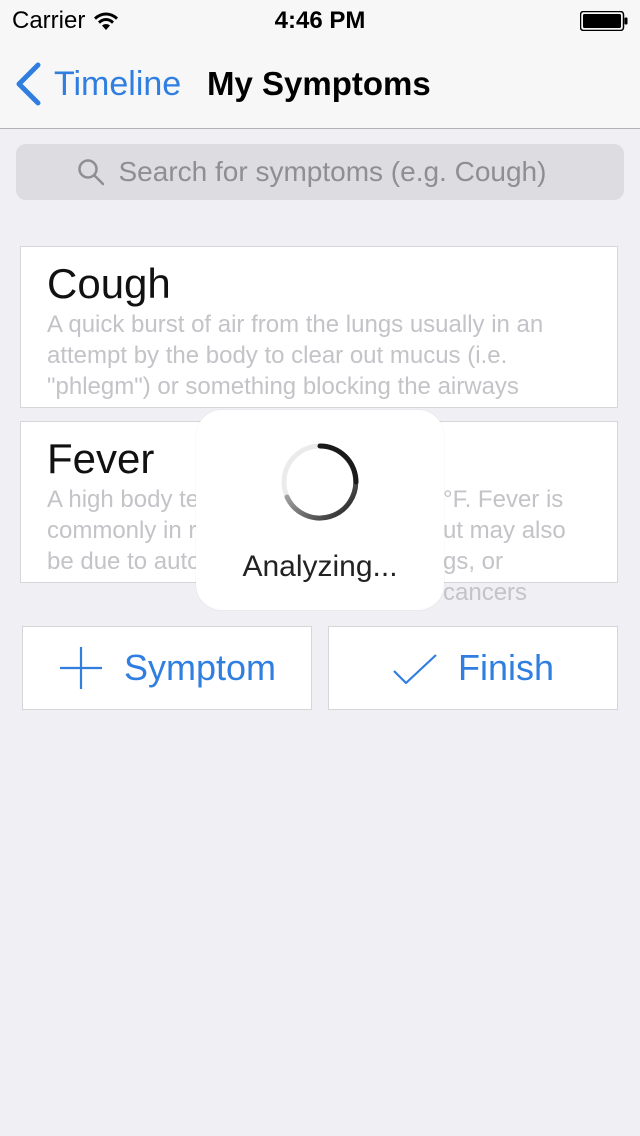  I want to click on chevron-left-icon, so click(28, 84).